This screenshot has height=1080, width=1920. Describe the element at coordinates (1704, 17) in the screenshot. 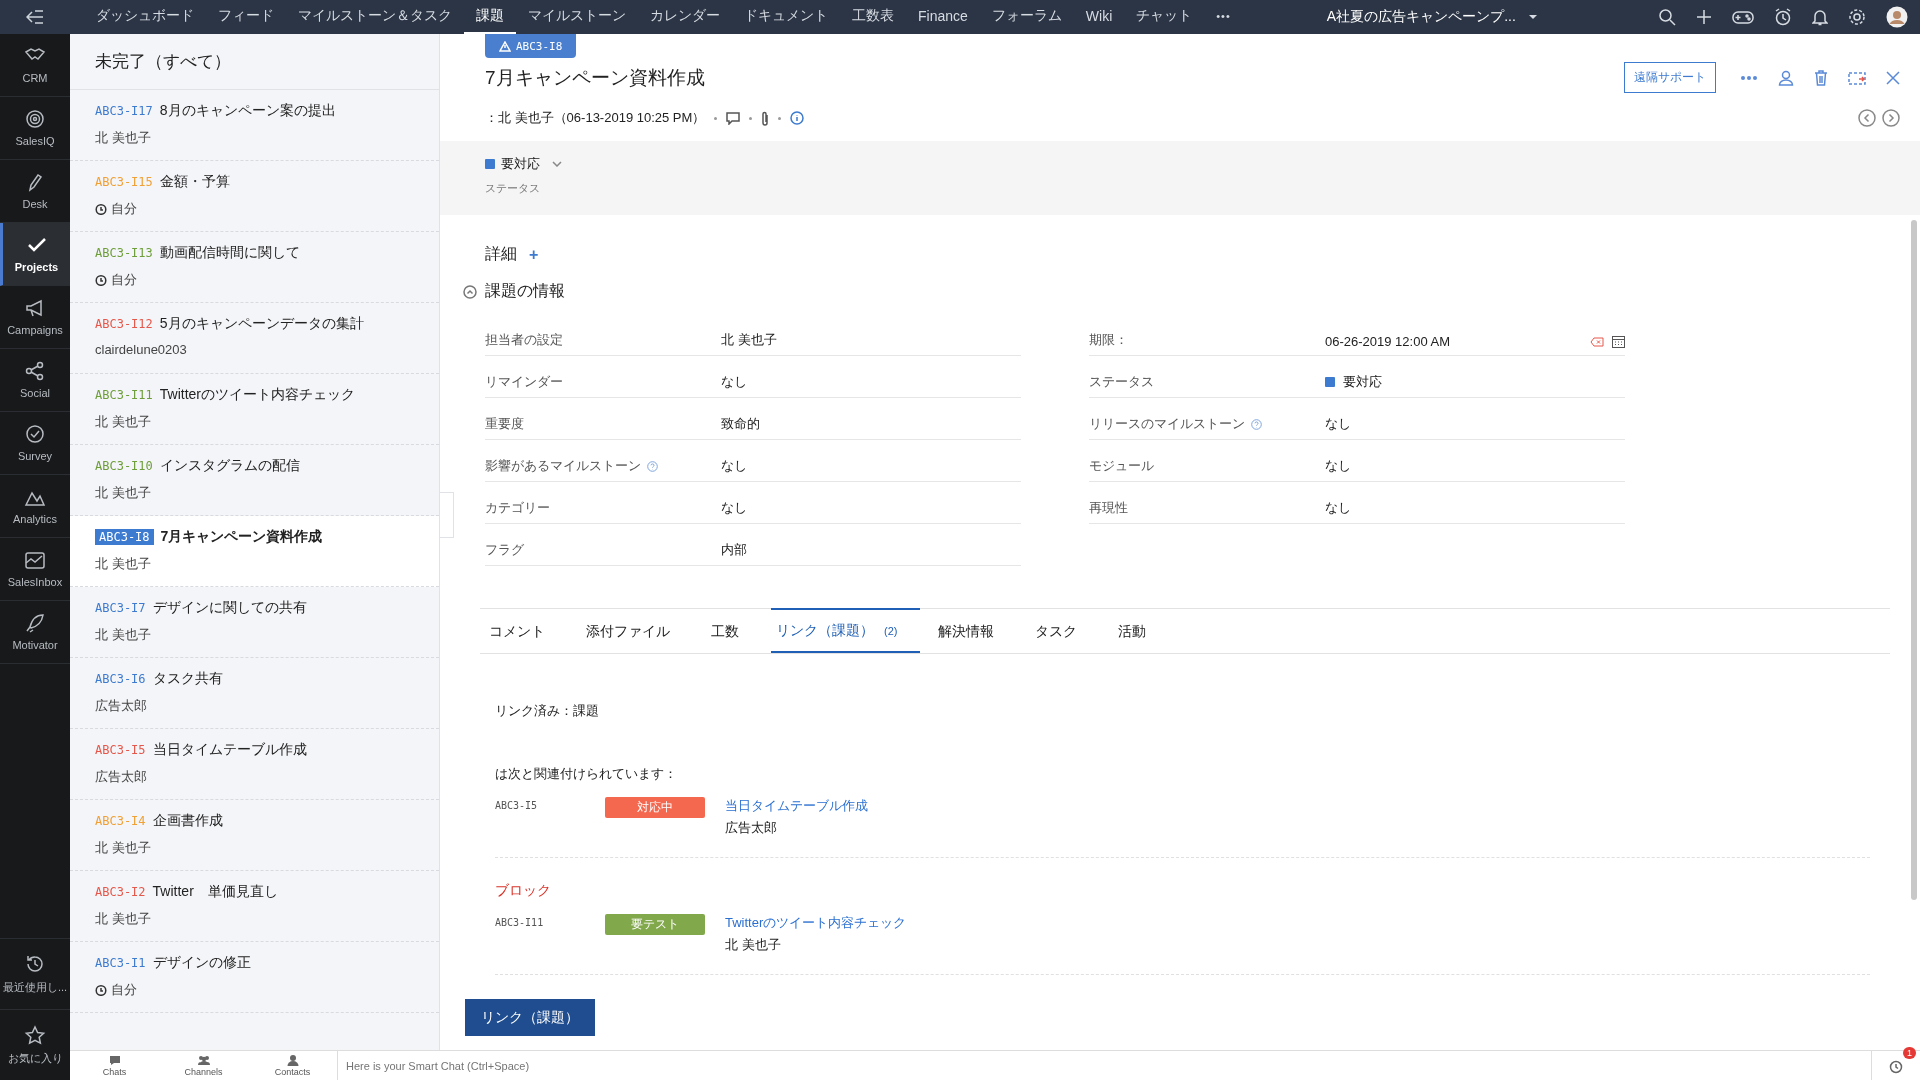

I see `plus-icon` at that location.